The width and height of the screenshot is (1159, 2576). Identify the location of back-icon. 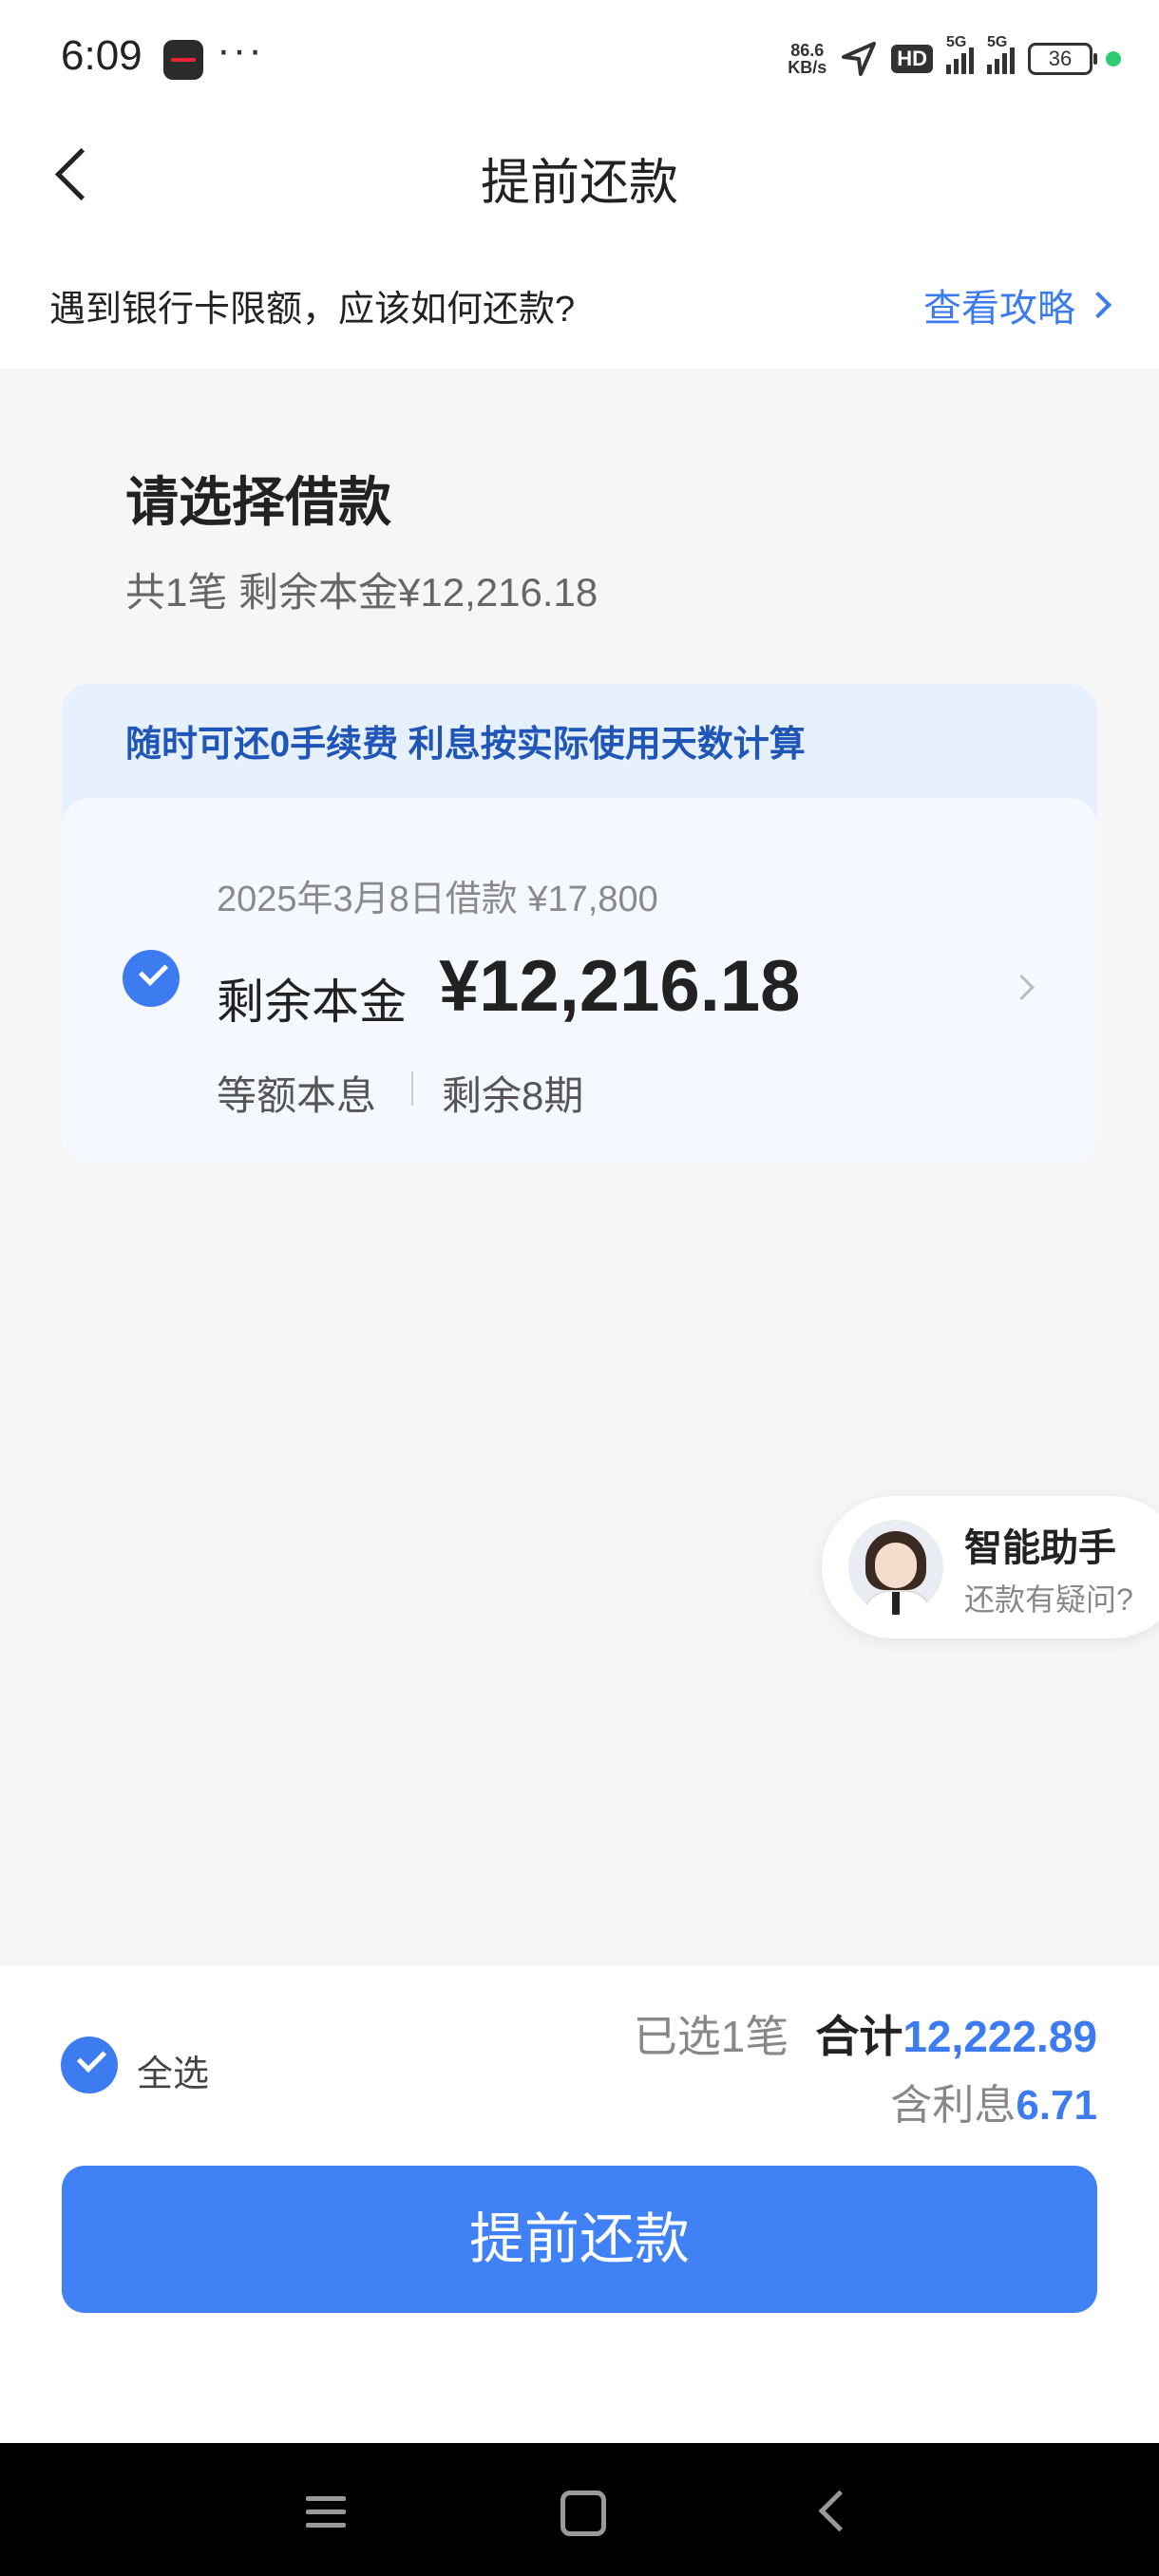
(839, 2511).